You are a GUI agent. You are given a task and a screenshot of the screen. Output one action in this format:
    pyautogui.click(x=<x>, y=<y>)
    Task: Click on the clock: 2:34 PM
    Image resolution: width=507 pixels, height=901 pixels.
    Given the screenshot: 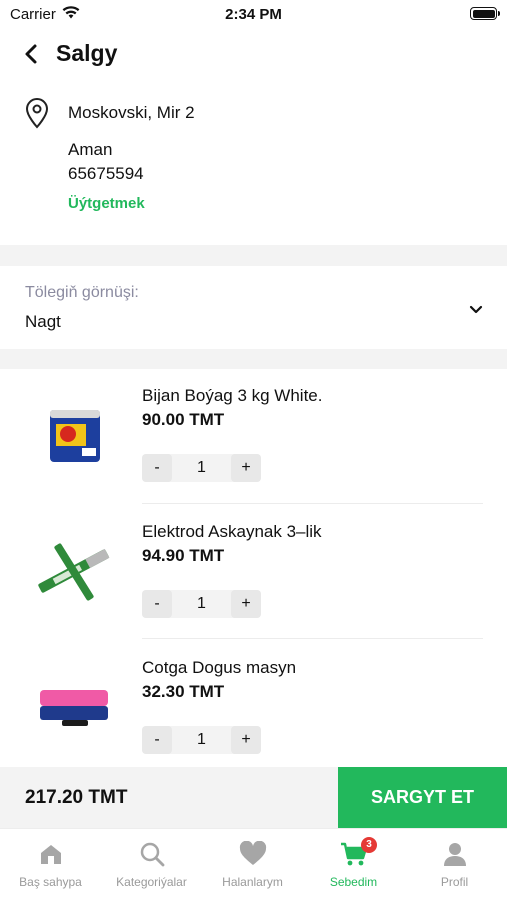 What is the action you would take?
    pyautogui.click(x=253, y=14)
    